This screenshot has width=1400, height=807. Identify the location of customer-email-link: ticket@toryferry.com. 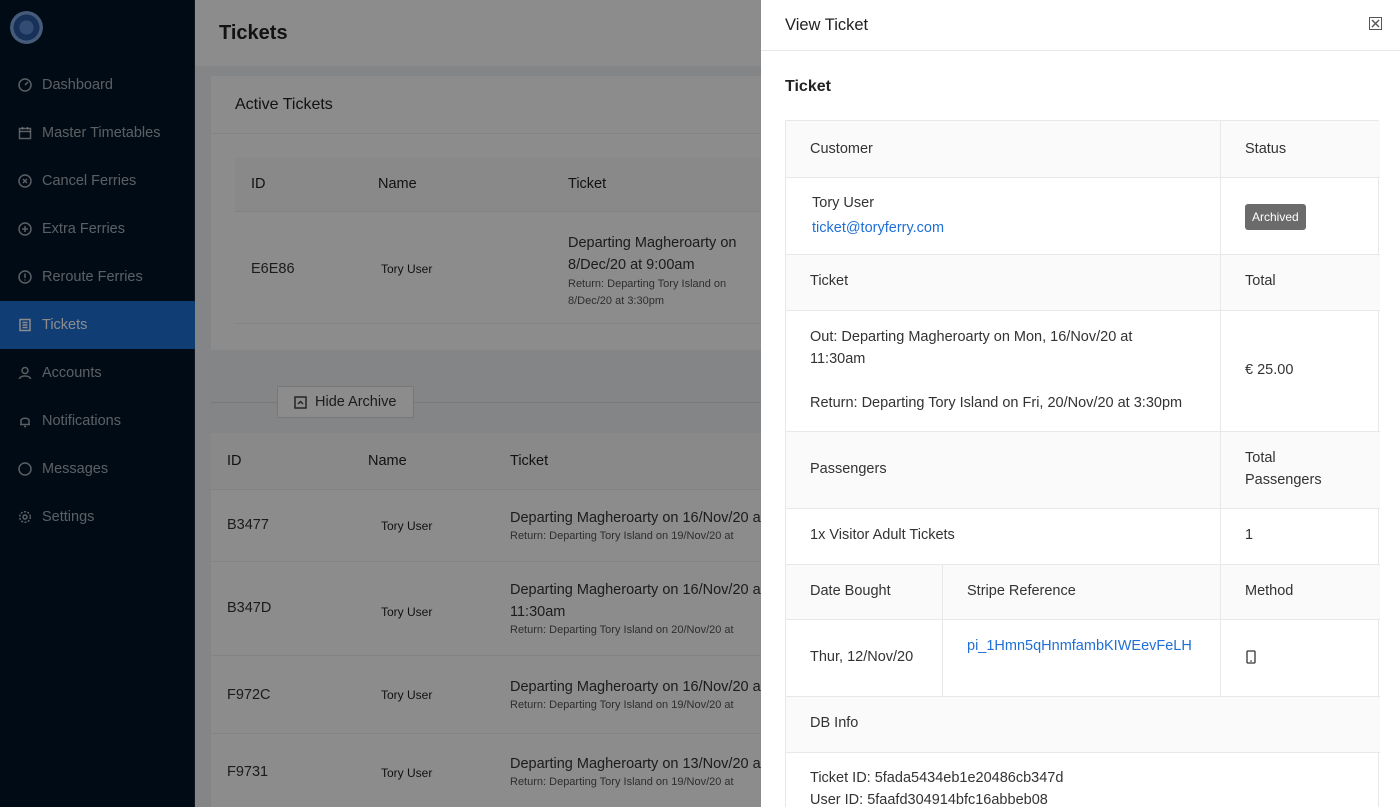
(878, 228).